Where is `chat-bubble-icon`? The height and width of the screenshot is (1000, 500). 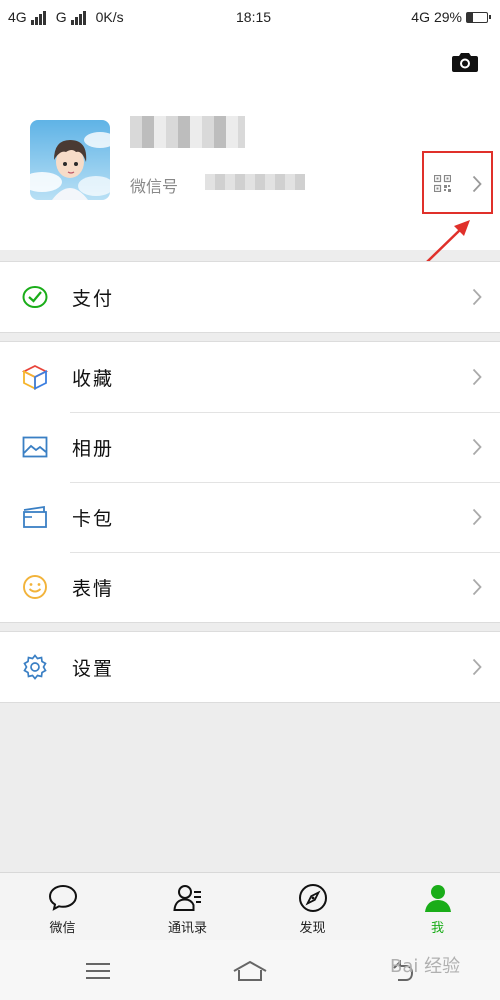 chat-bubble-icon is located at coordinates (63, 897).